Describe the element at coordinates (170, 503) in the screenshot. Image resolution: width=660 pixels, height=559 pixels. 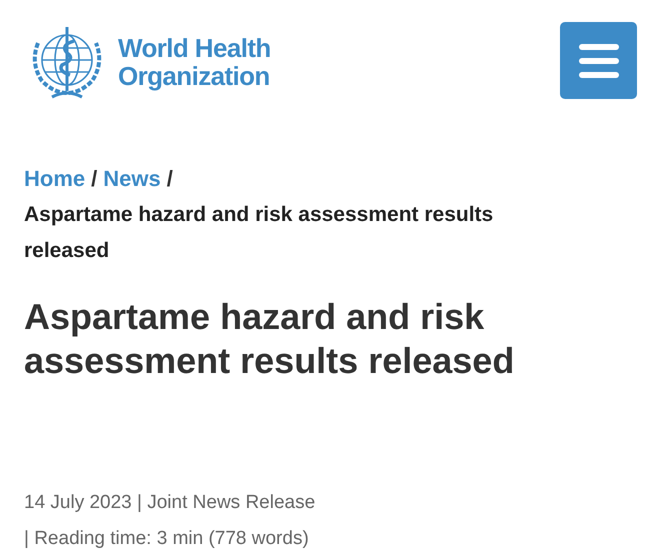
I see `article-meta: 14 July 2023 | Joint News Release` at that location.